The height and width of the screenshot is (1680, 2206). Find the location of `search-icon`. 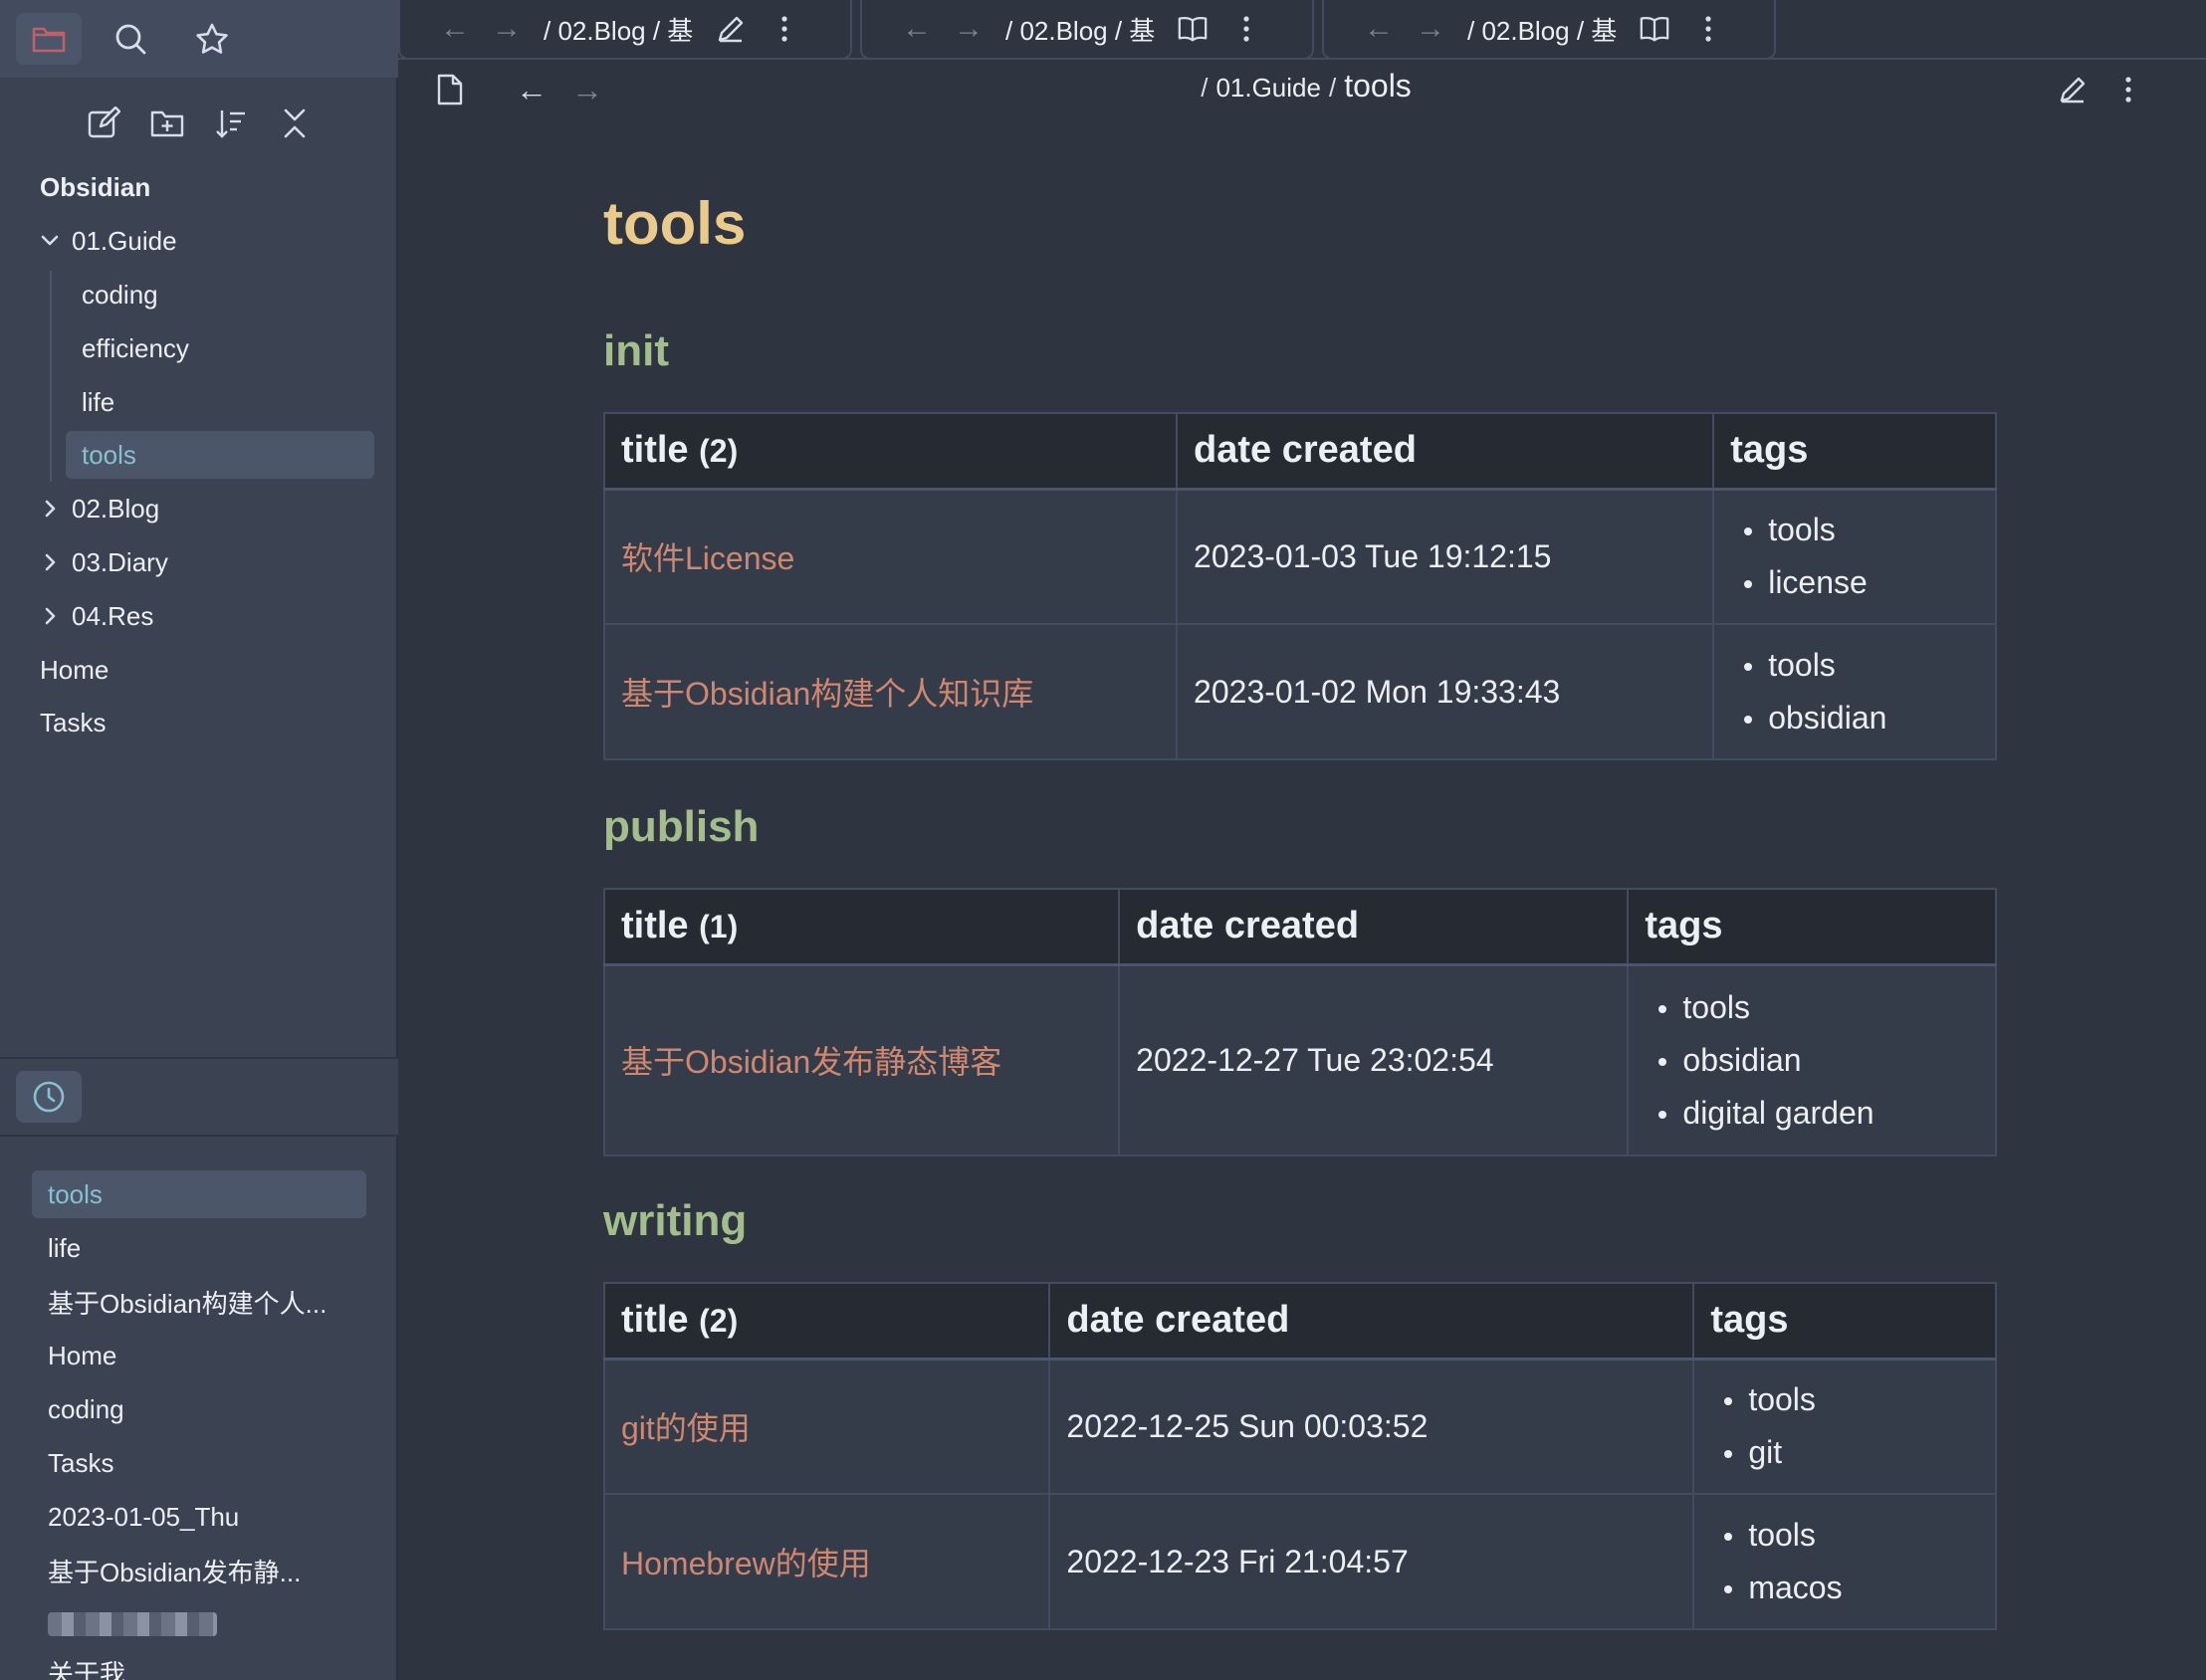

search-icon is located at coordinates (130, 39).